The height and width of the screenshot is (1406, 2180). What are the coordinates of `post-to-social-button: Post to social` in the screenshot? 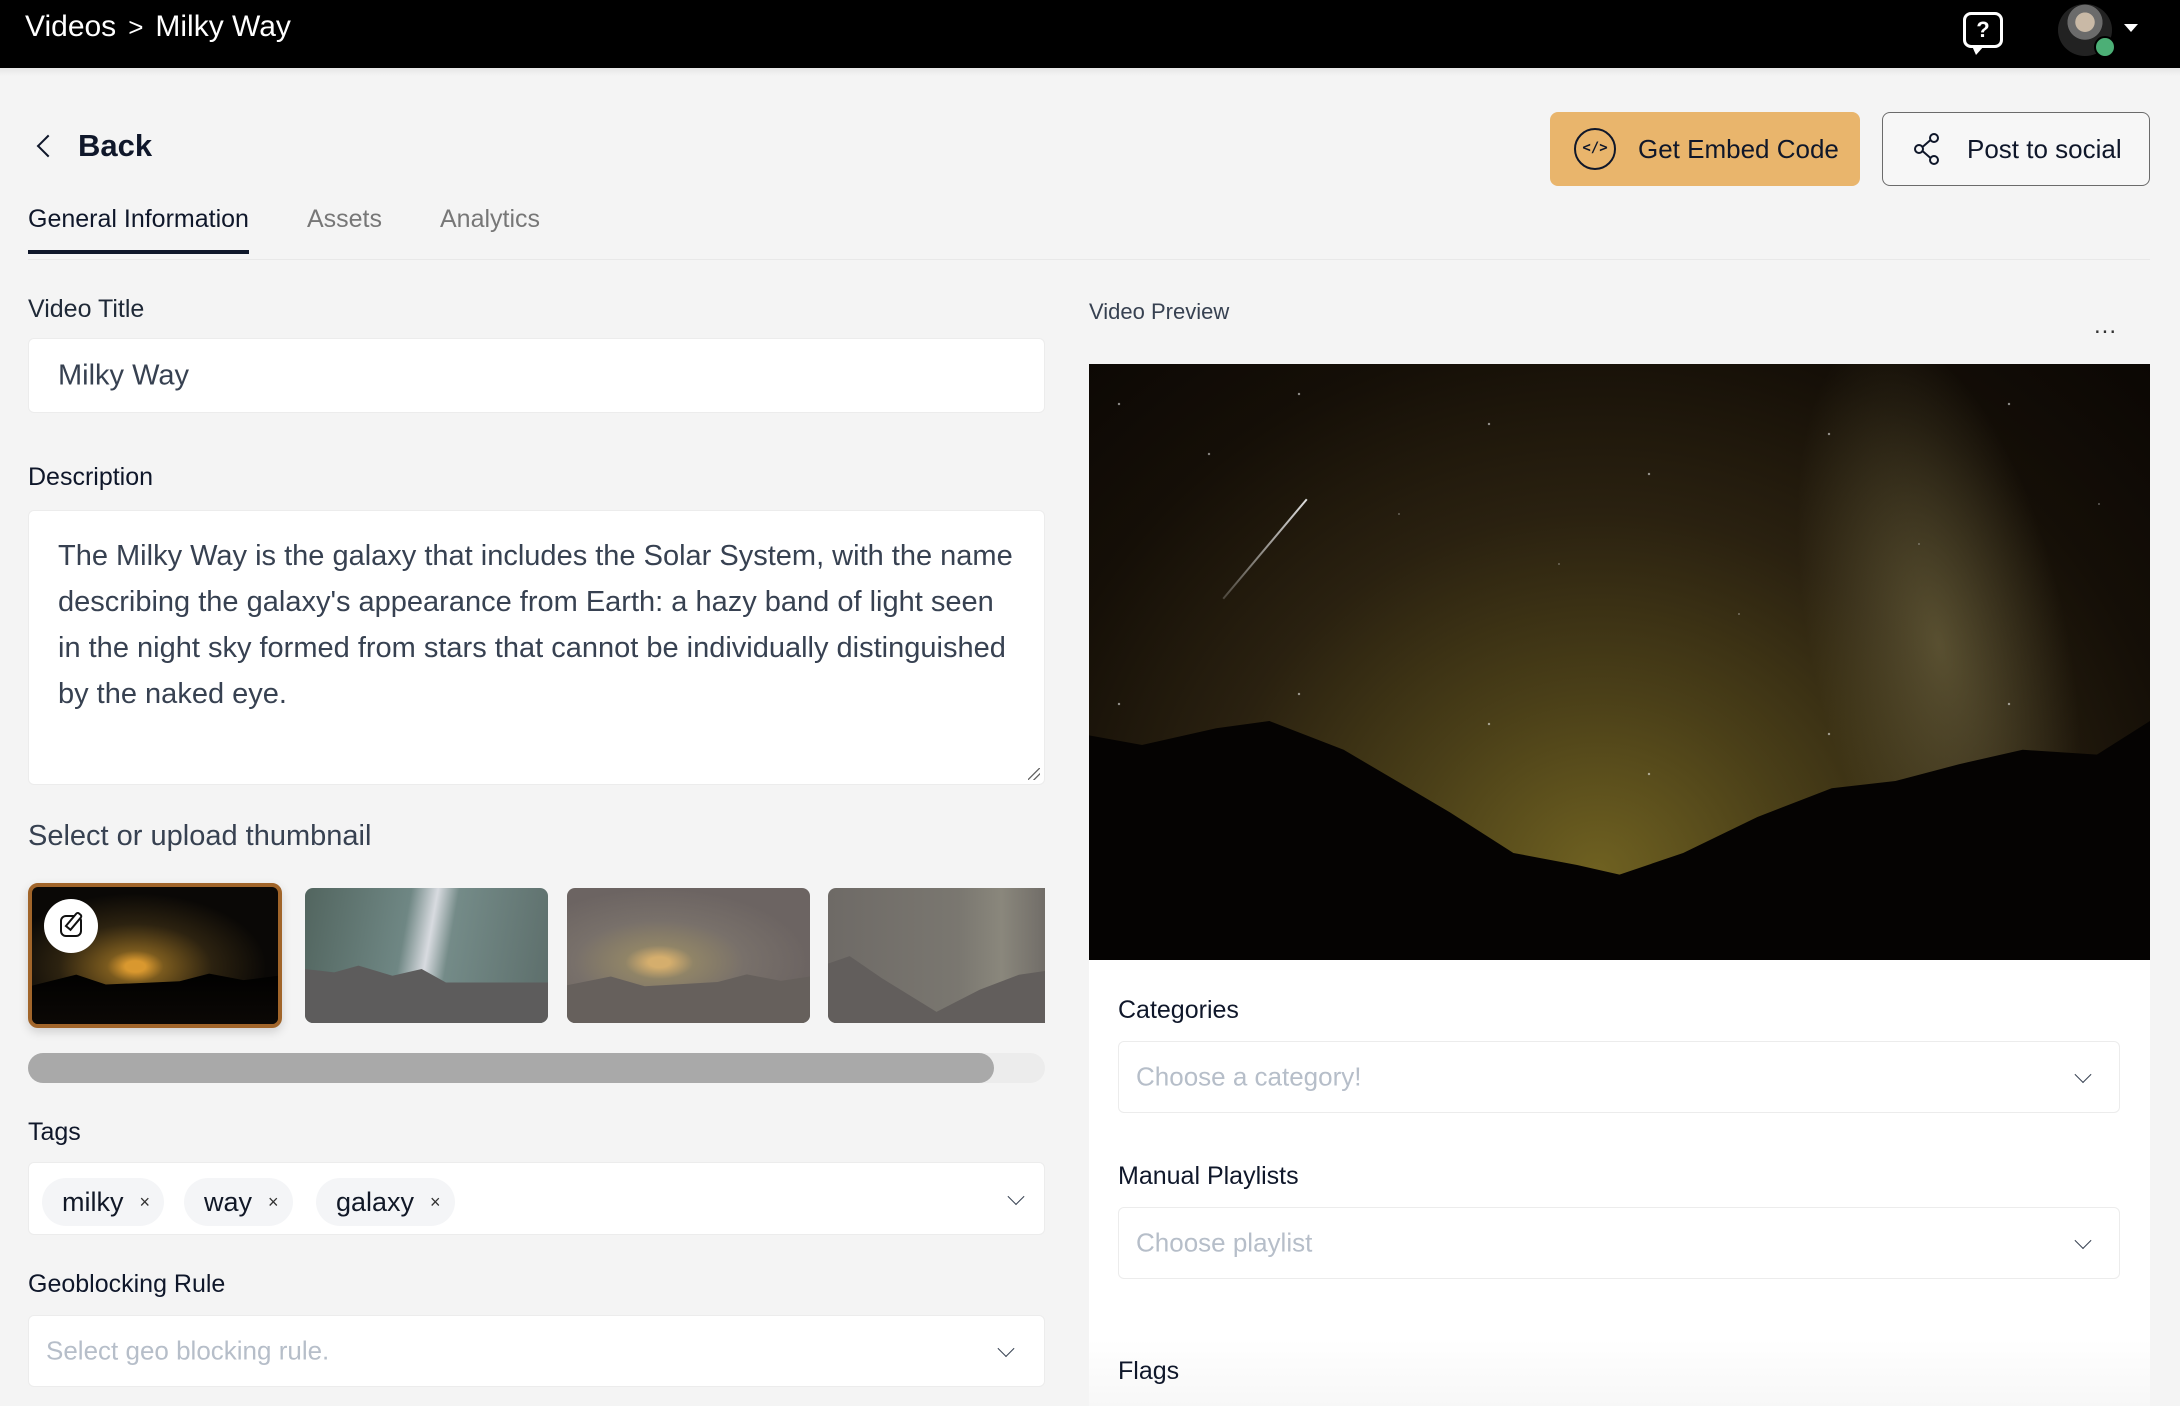 It's located at (2016, 149).